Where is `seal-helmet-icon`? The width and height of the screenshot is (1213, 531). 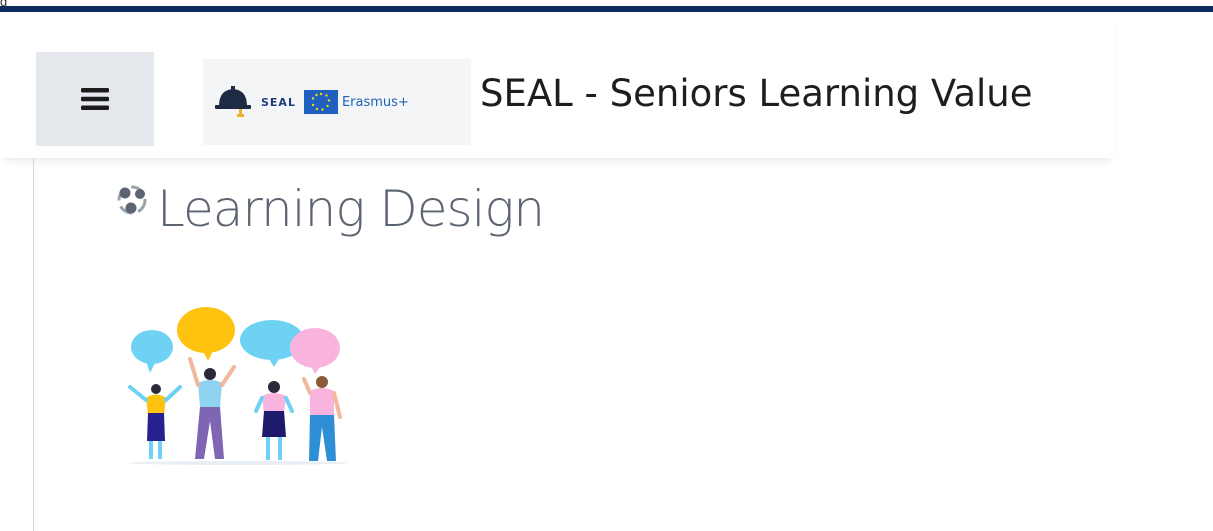
seal-helmet-icon is located at coordinates (233, 101).